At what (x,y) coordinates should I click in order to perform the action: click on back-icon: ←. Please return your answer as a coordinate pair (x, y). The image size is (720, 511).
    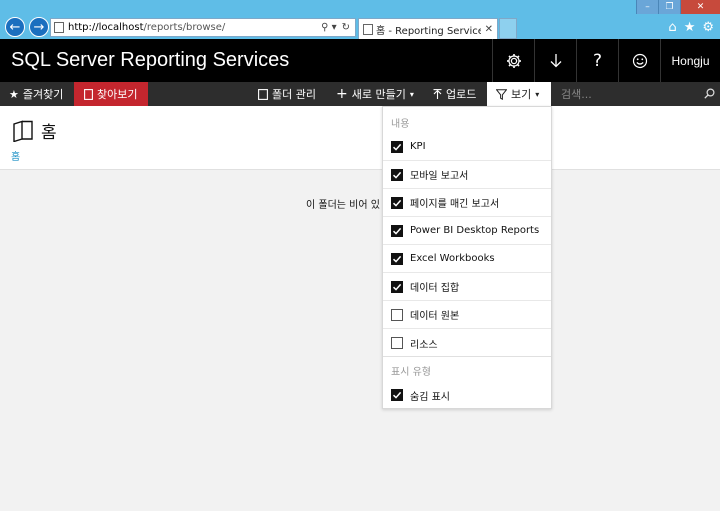
    Looking at the image, I should click on (15, 27).